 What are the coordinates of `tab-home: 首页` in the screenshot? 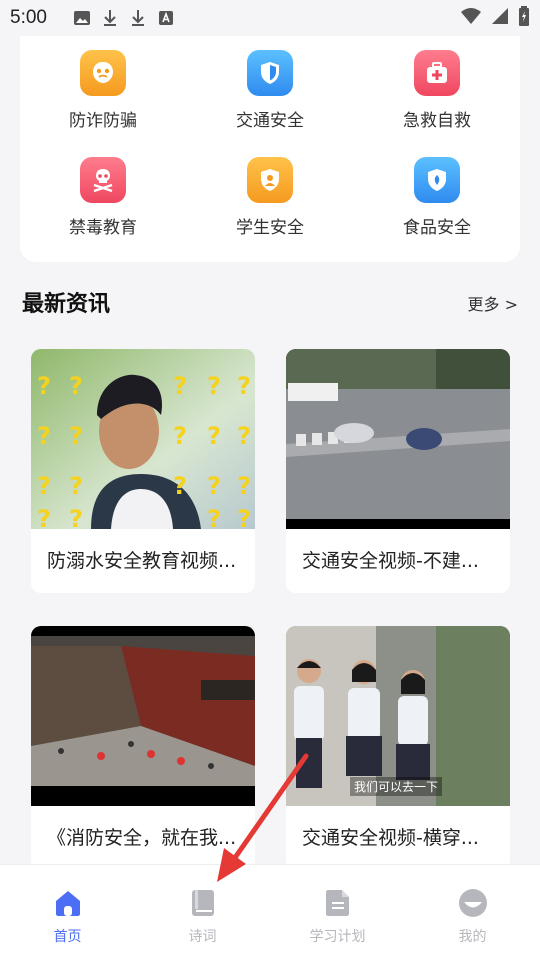 It's located at (67, 912).